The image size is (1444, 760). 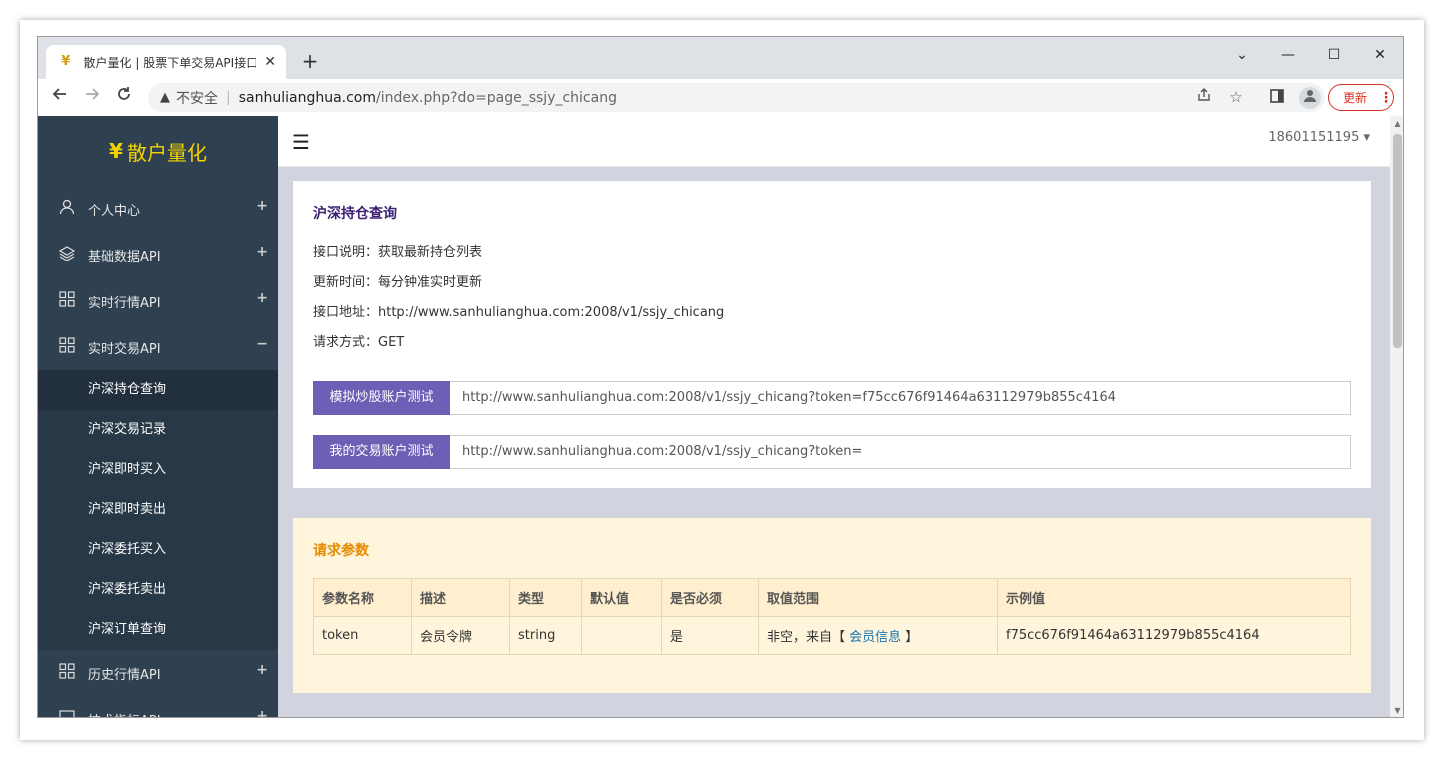 I want to click on maximize-button: ☐, so click(x=1334, y=55).